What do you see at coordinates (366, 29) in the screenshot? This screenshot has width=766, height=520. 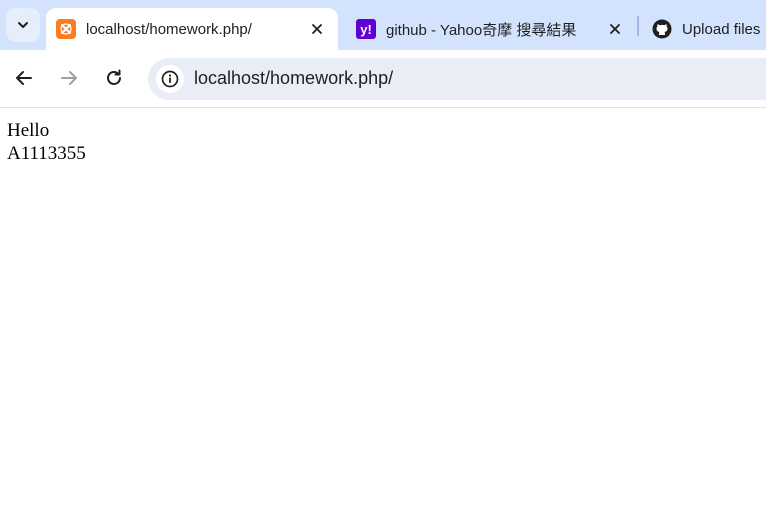 I see `yahoo-icon: y!` at bounding box center [366, 29].